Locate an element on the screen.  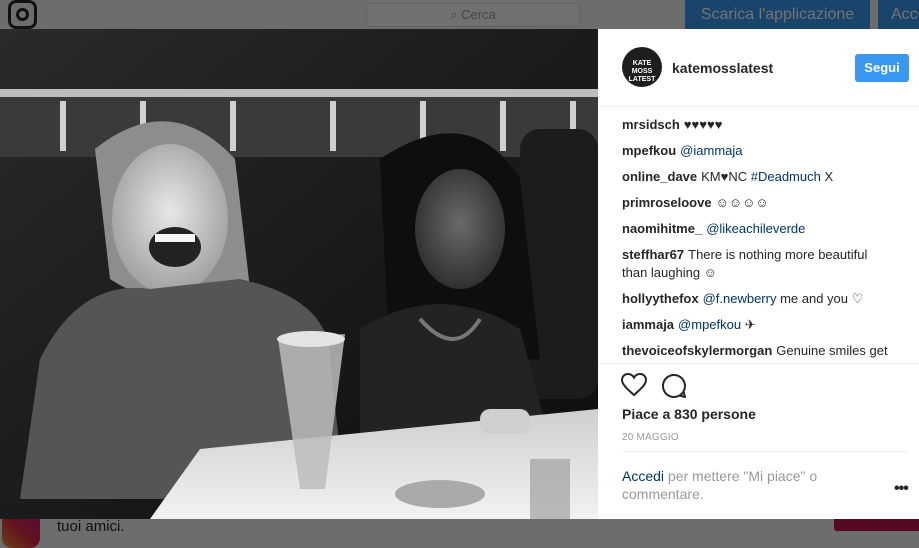
follow-button: Segui is located at coordinates (882, 68).